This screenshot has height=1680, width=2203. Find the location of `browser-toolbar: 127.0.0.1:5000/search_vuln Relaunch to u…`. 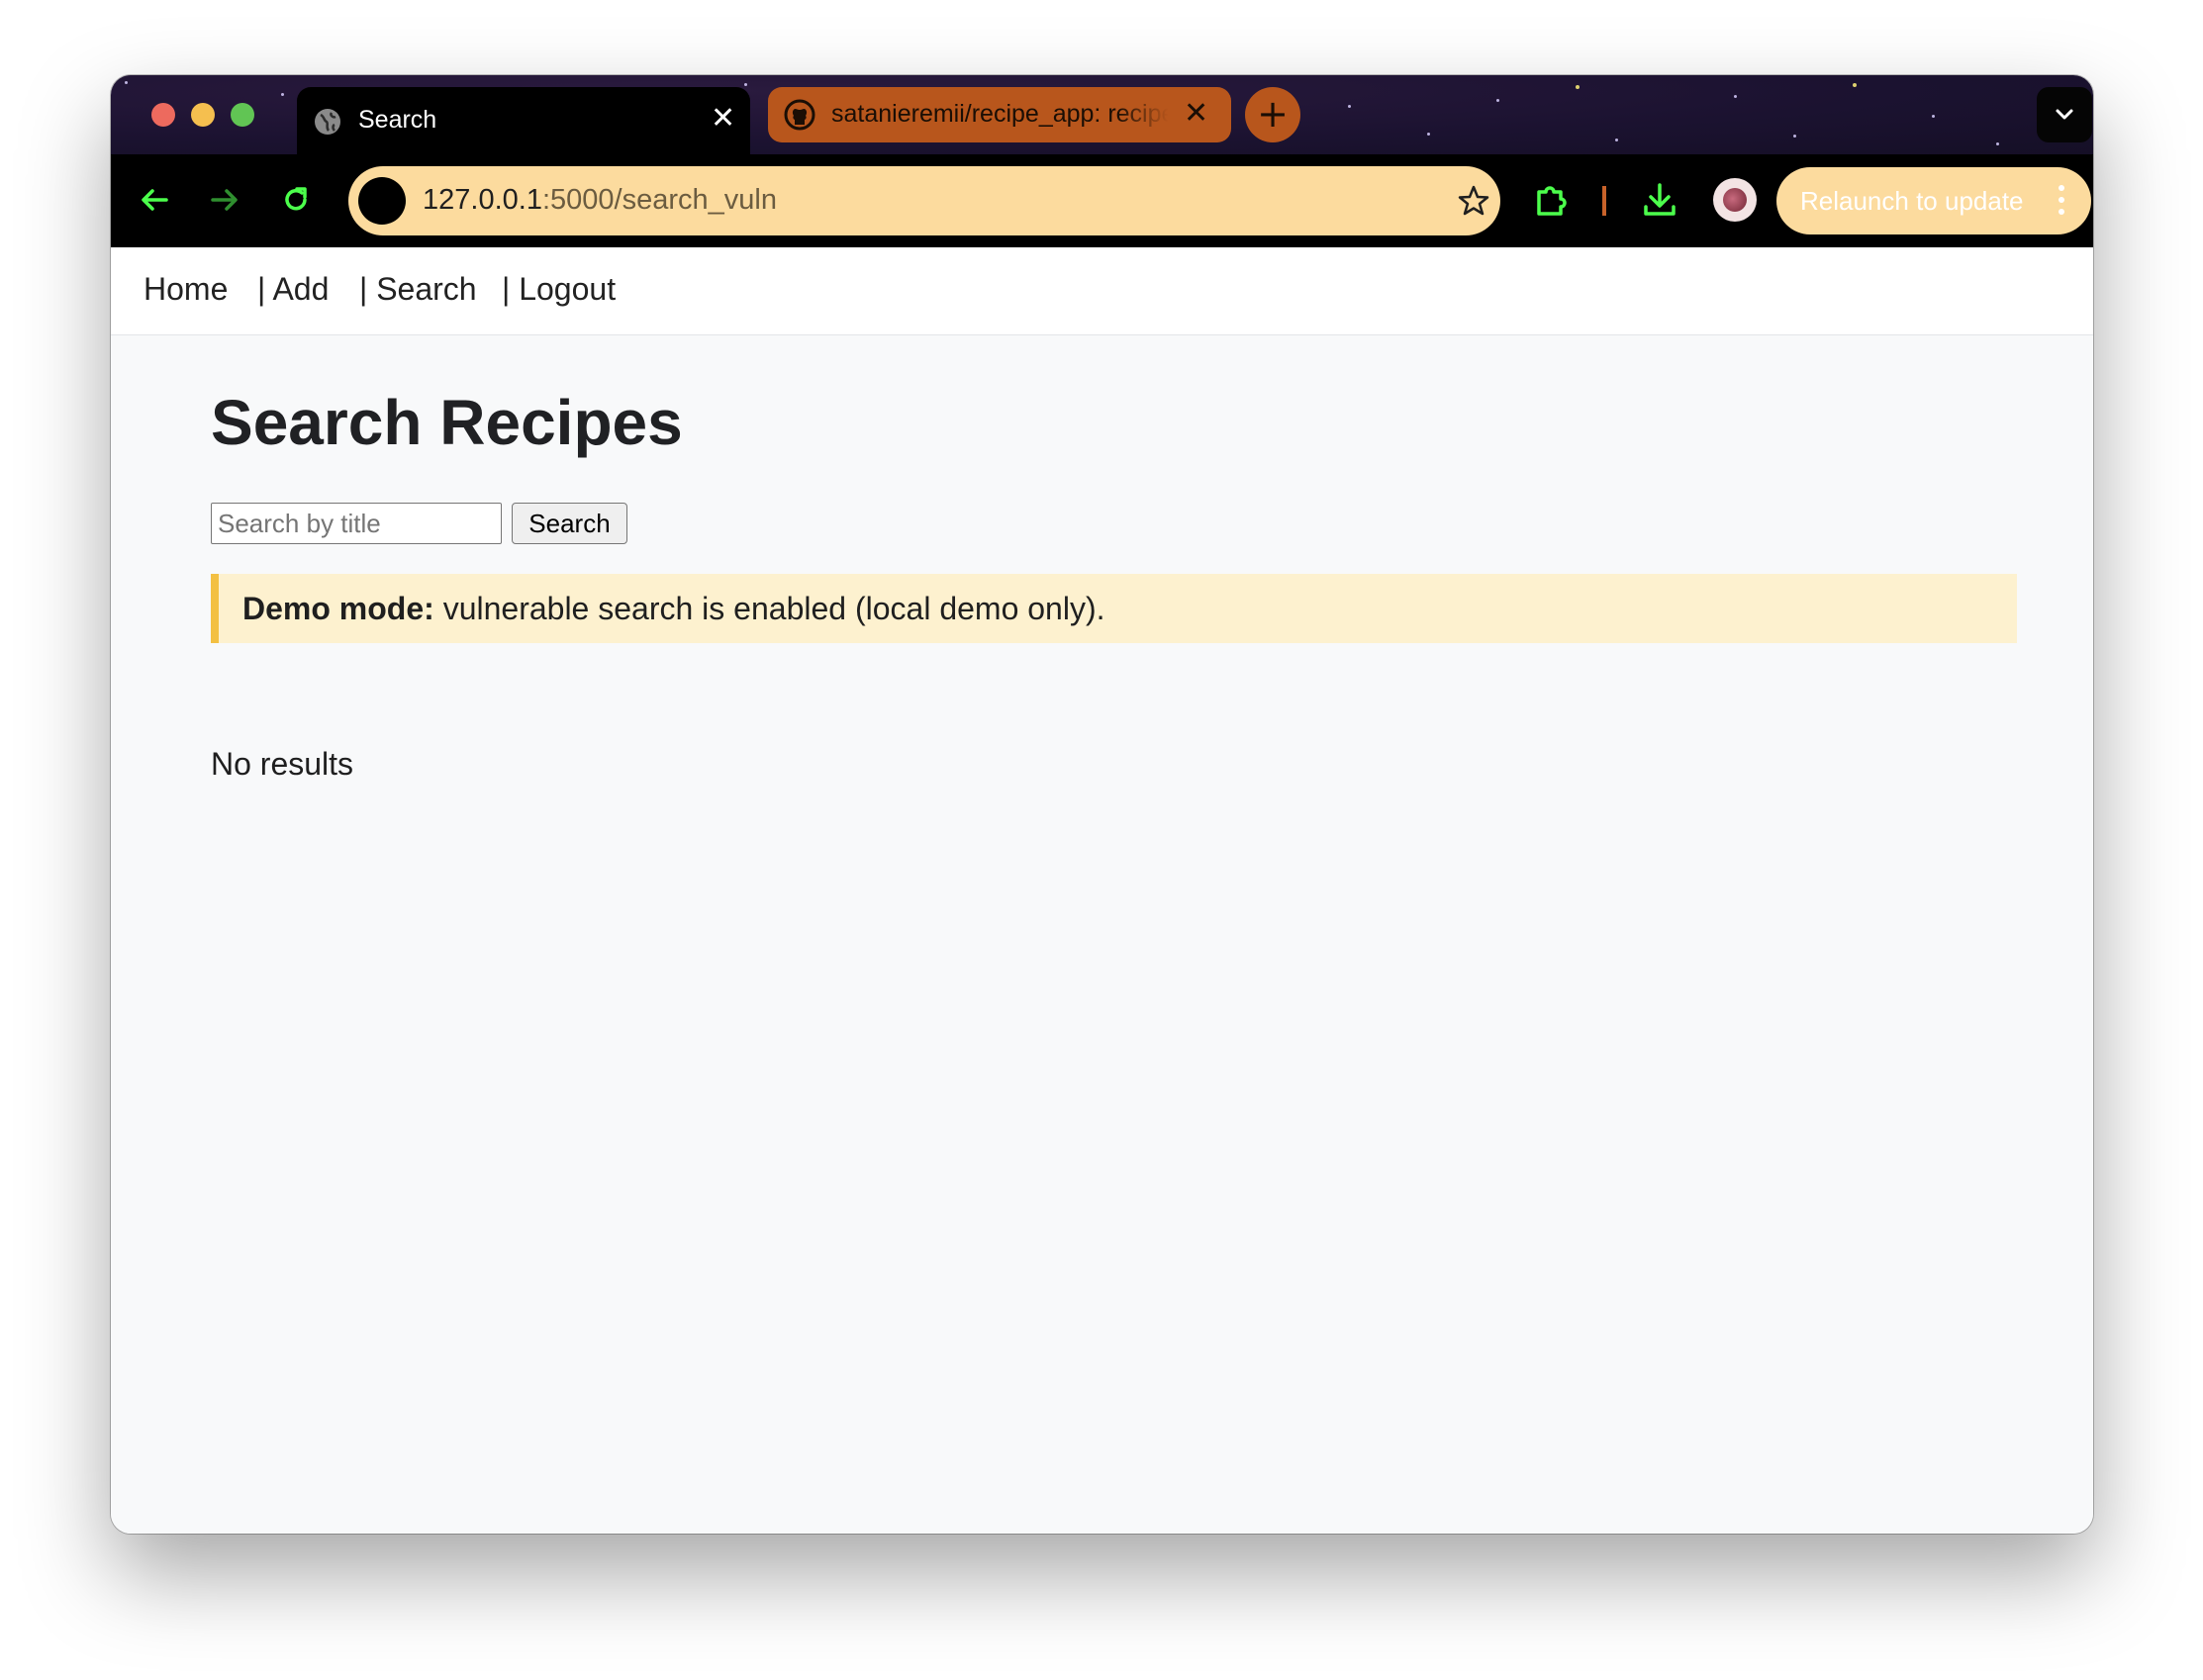

browser-toolbar: 127.0.0.1:5000/search_vuln Relaunch to u… is located at coordinates (1102, 200).